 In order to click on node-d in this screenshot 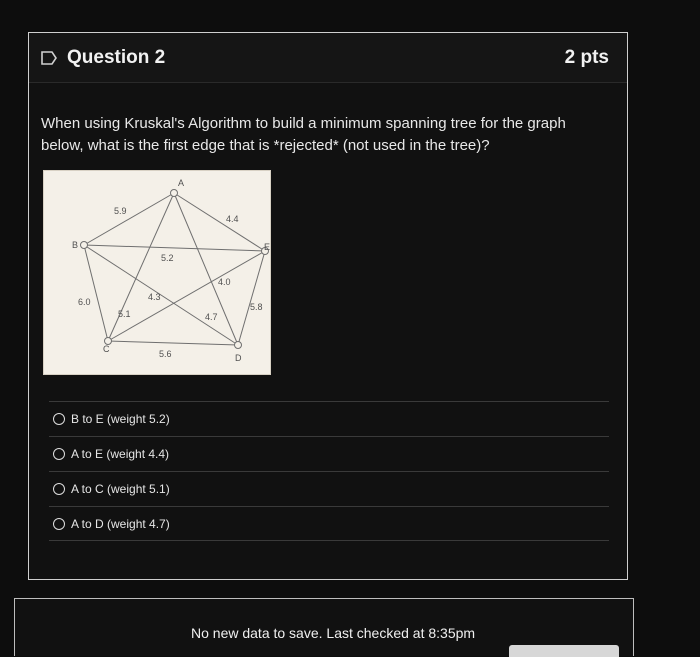, I will do `click(238, 345)`.